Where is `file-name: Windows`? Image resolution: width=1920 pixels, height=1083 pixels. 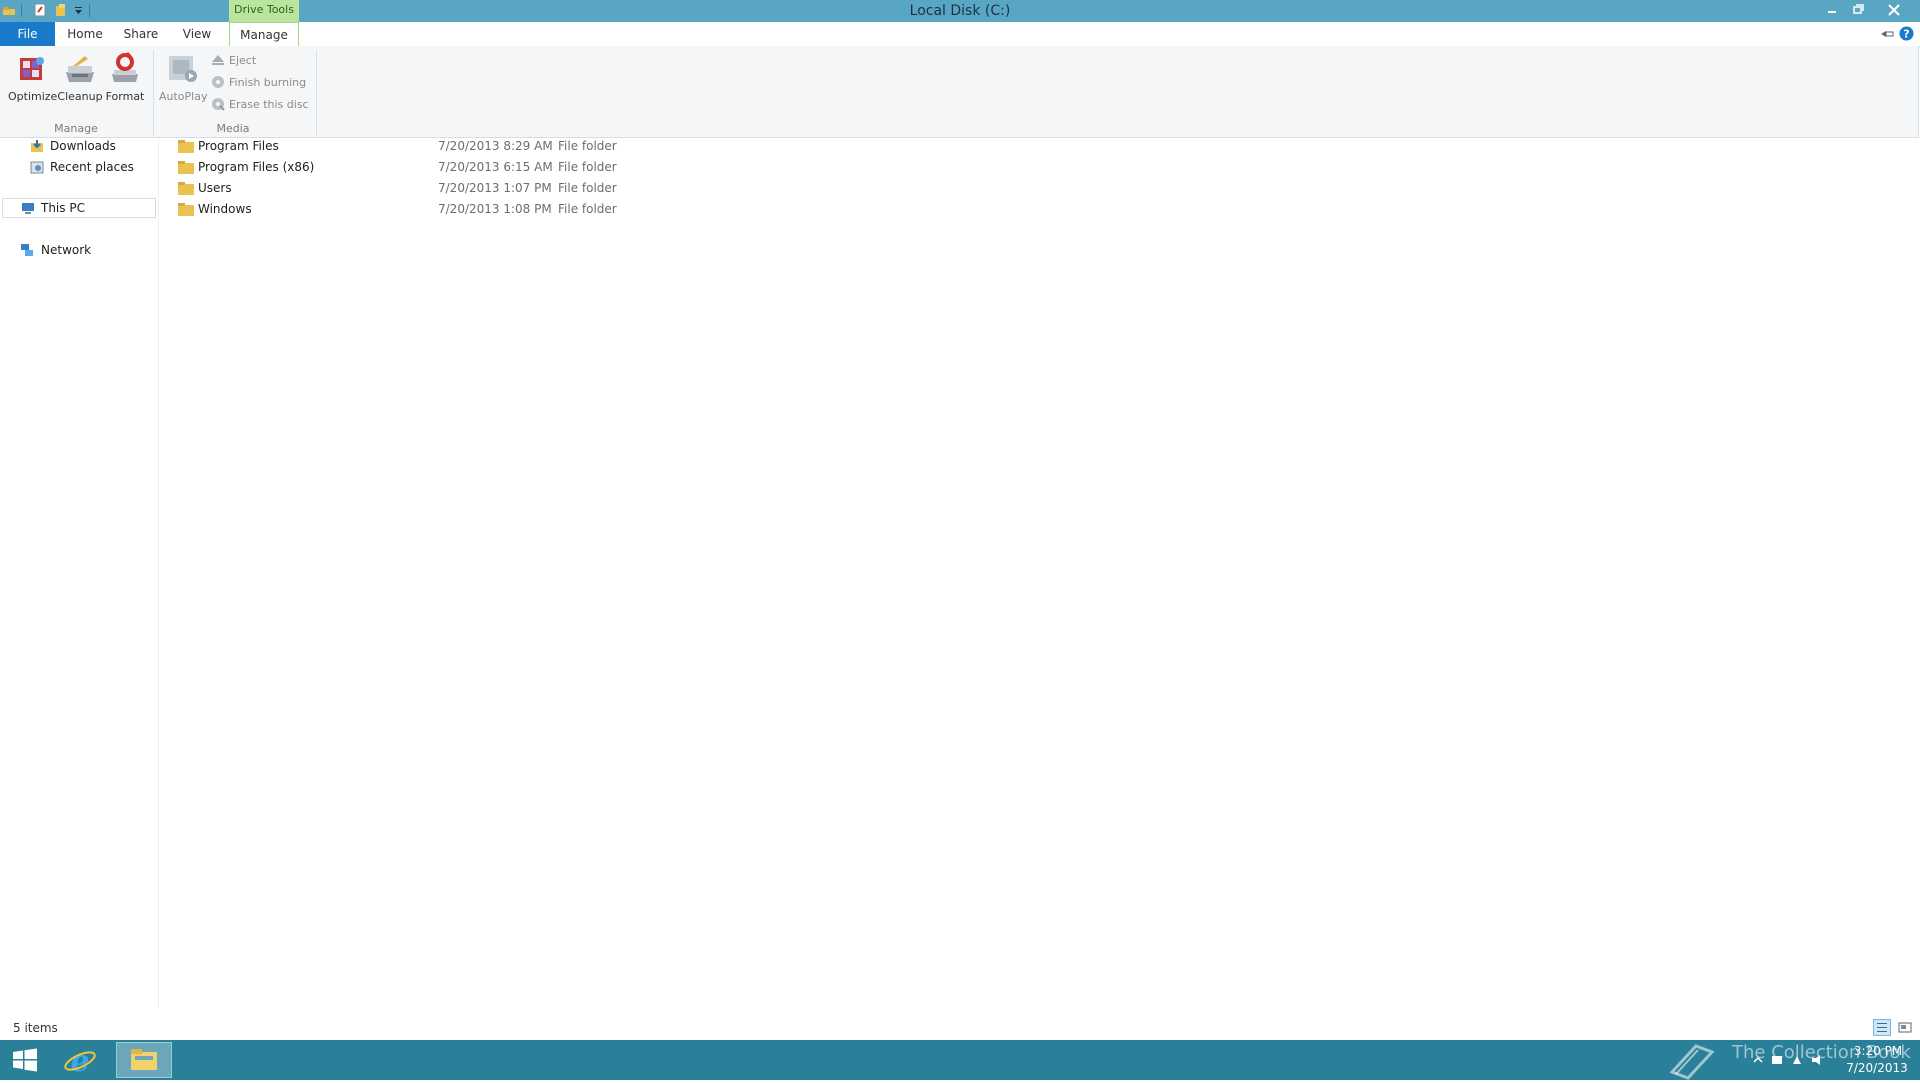 file-name: Windows is located at coordinates (225, 209).